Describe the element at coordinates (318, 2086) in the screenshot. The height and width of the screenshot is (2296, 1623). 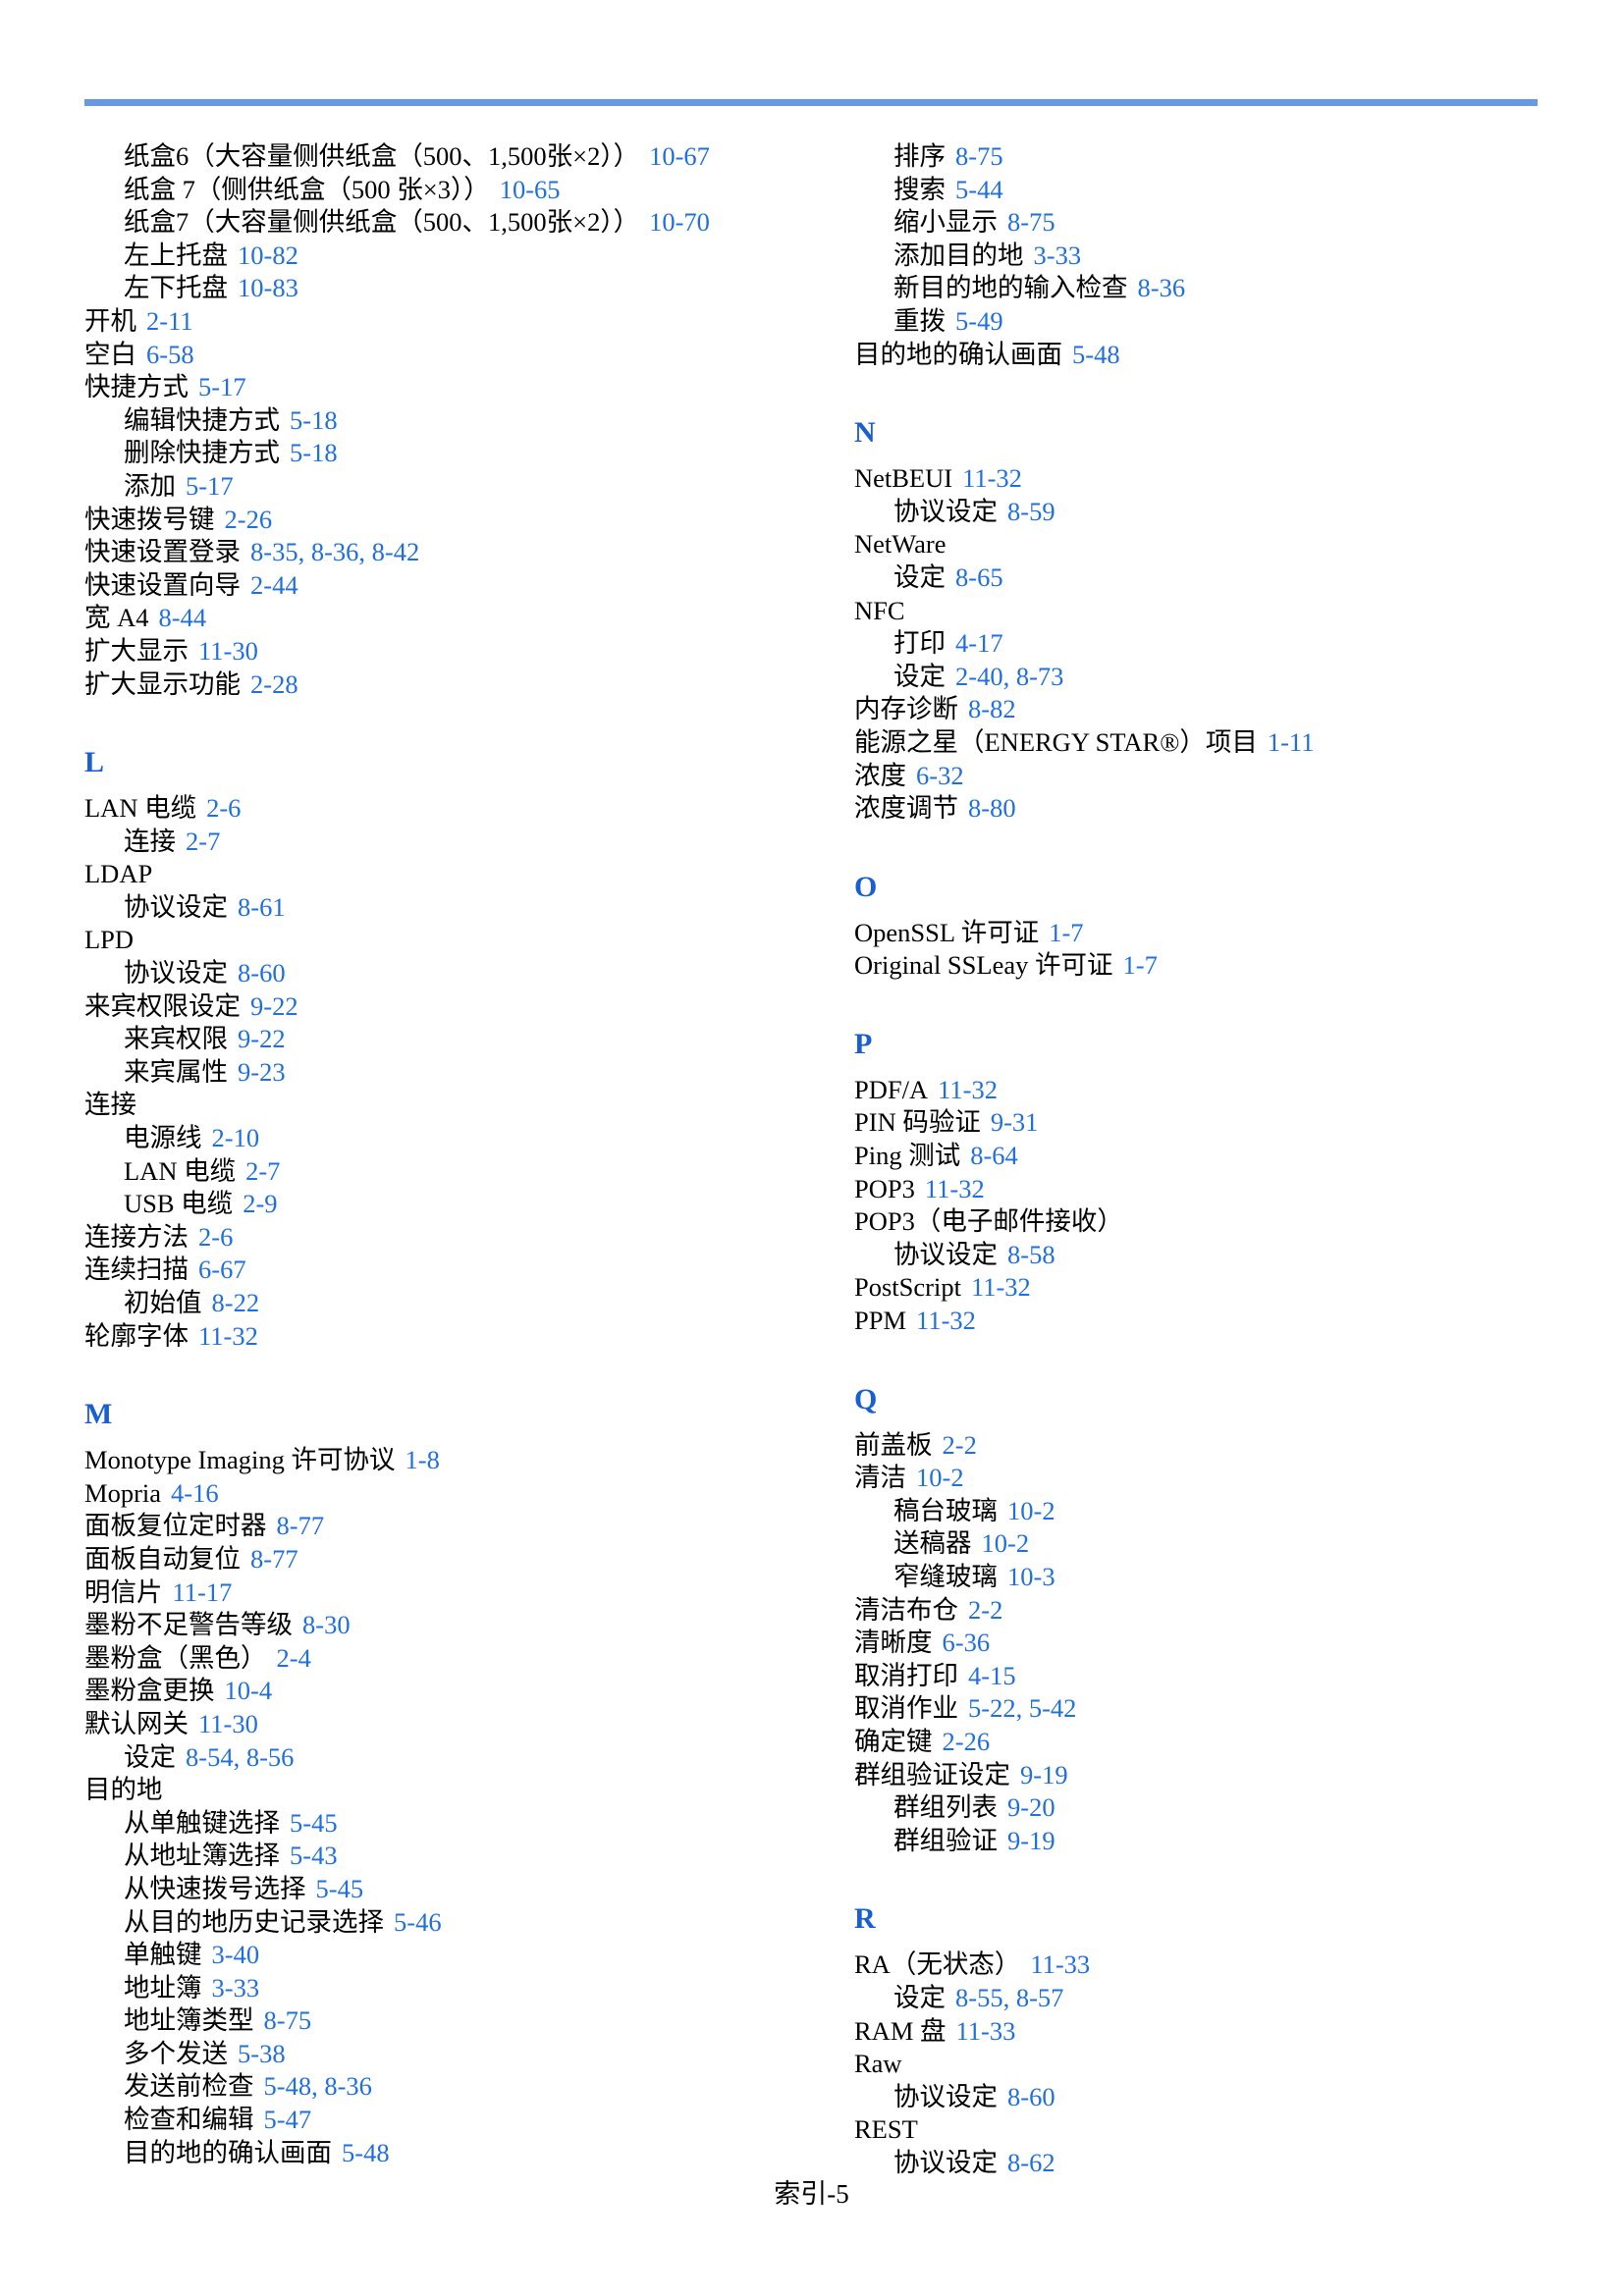
I see `index-entry-page-reference: 5-48, 8-36` at that location.